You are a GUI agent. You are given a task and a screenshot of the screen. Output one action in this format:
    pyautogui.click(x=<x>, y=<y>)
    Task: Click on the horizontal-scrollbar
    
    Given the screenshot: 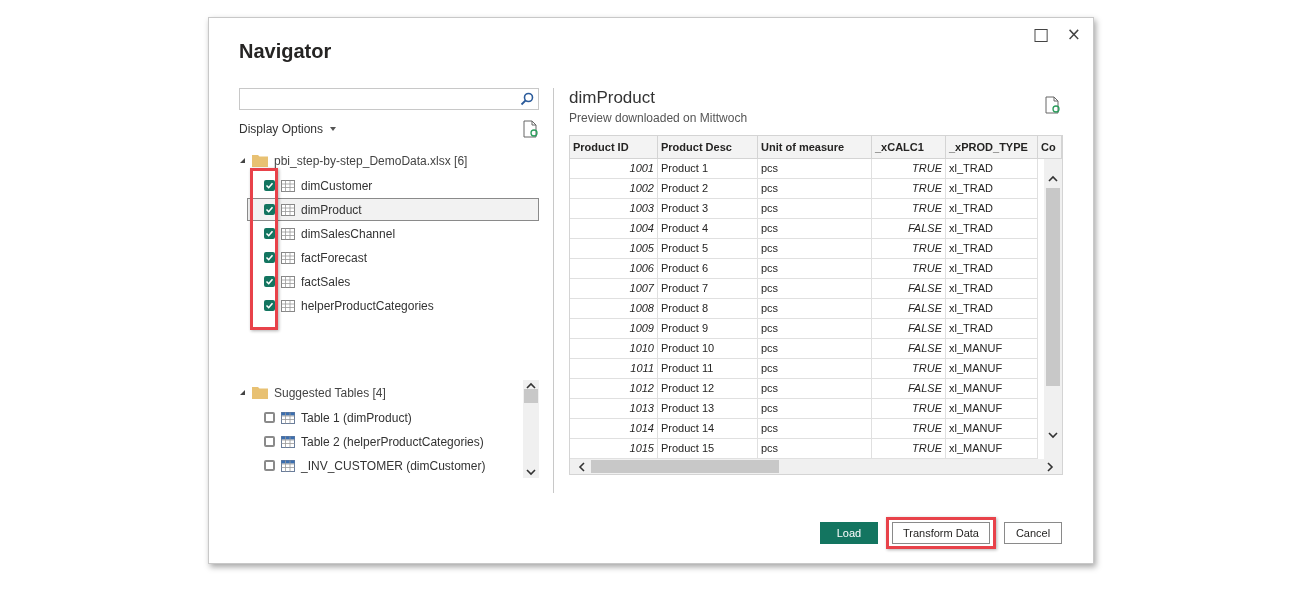 What is the action you would take?
    pyautogui.click(x=816, y=466)
    